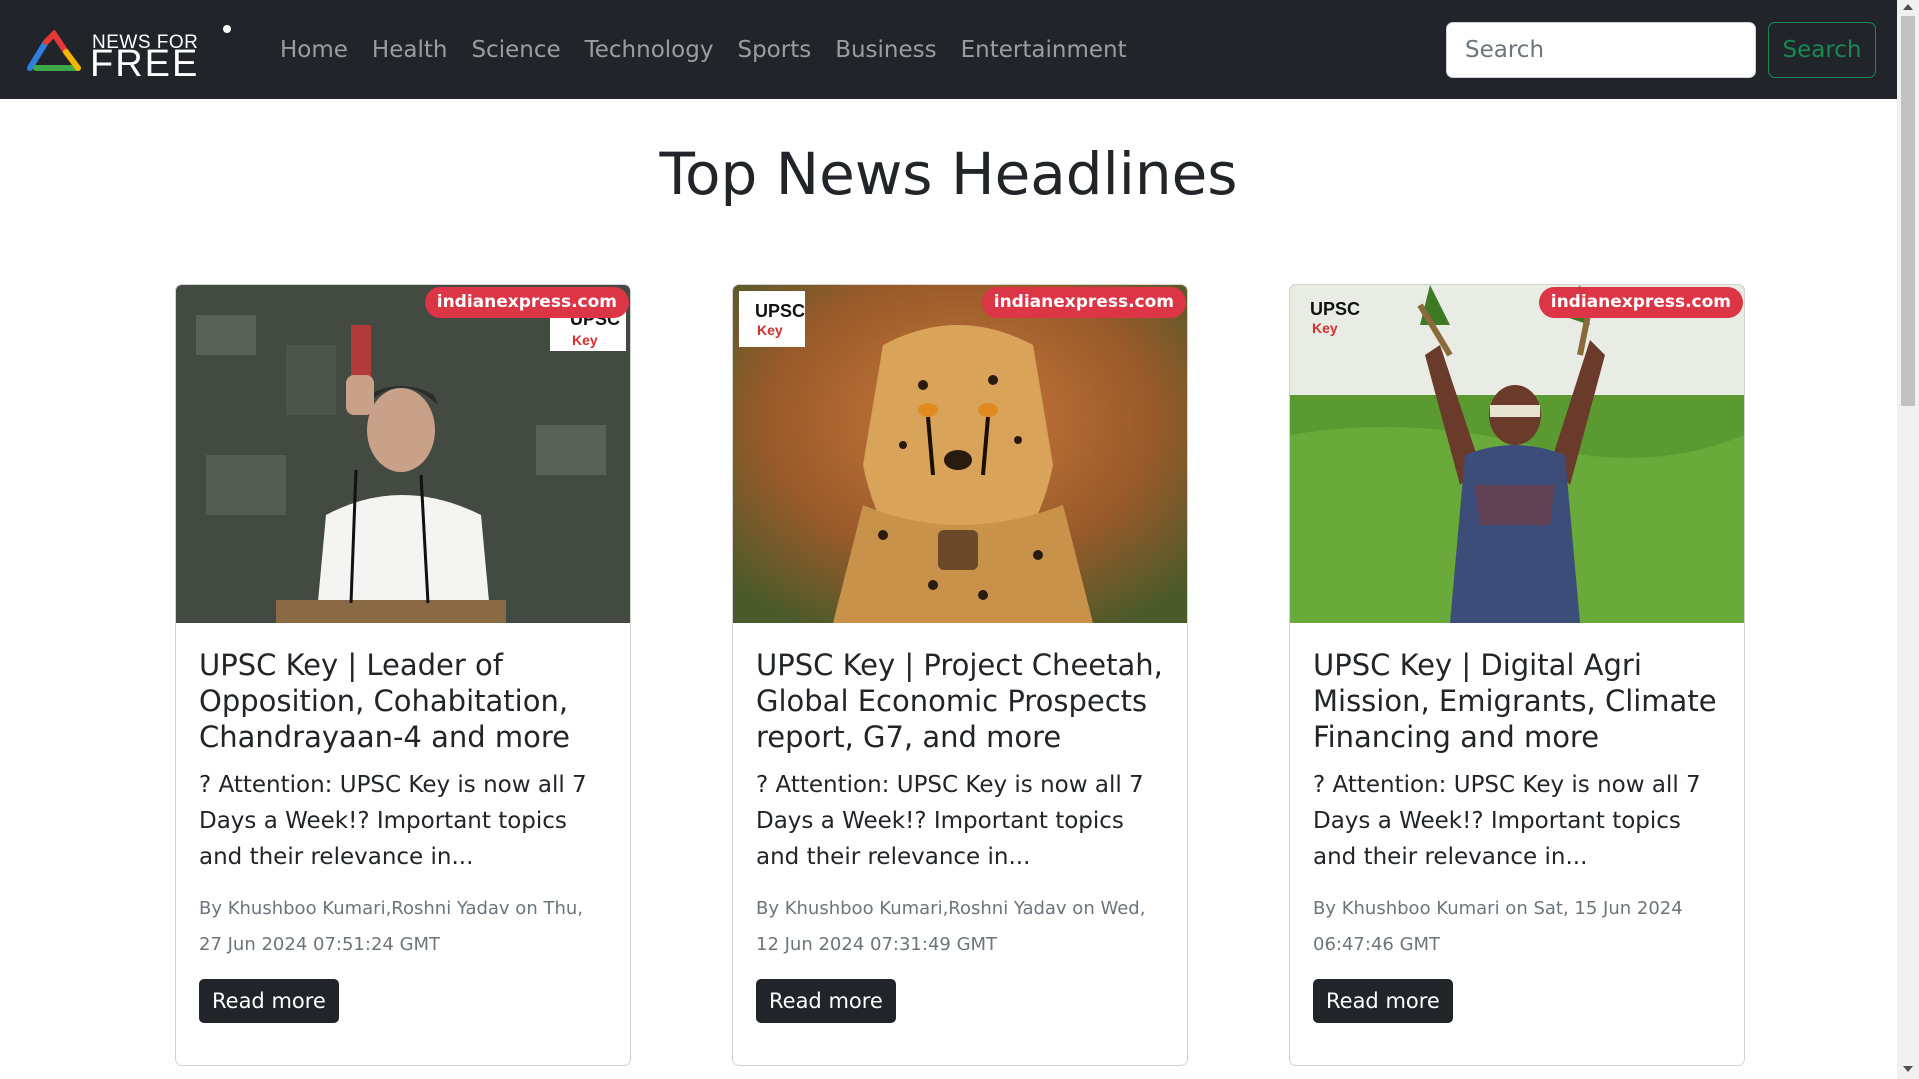 The image size is (1919, 1079). I want to click on search-input, so click(1601, 50).